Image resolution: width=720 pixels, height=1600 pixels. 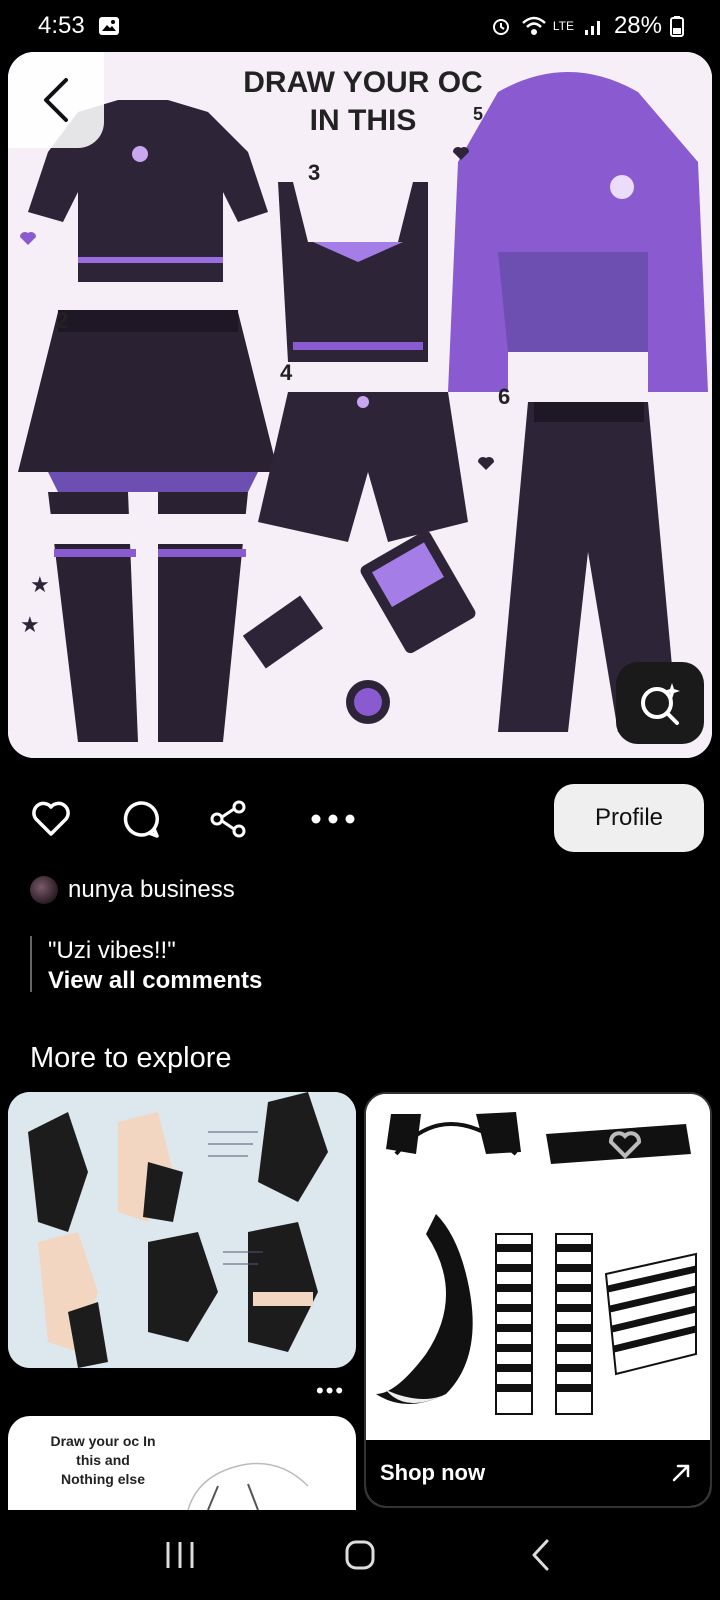 What do you see at coordinates (363, 120) in the screenshot?
I see `hero-heading-line2: IN THIS` at bounding box center [363, 120].